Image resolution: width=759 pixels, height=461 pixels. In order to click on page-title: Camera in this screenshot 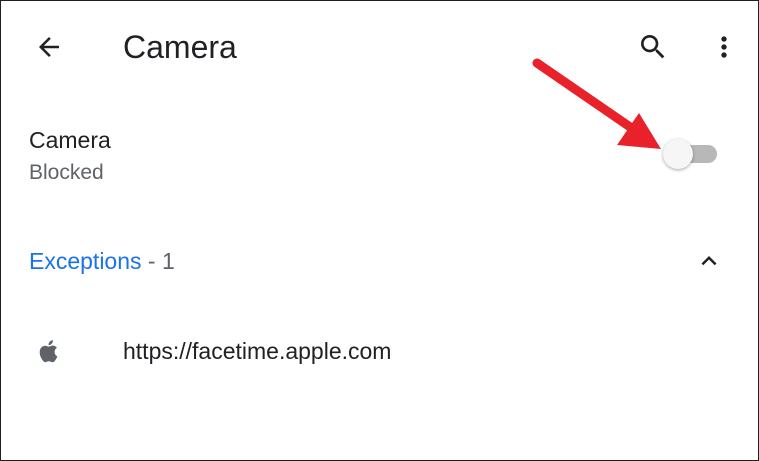, I will do `click(180, 47)`.